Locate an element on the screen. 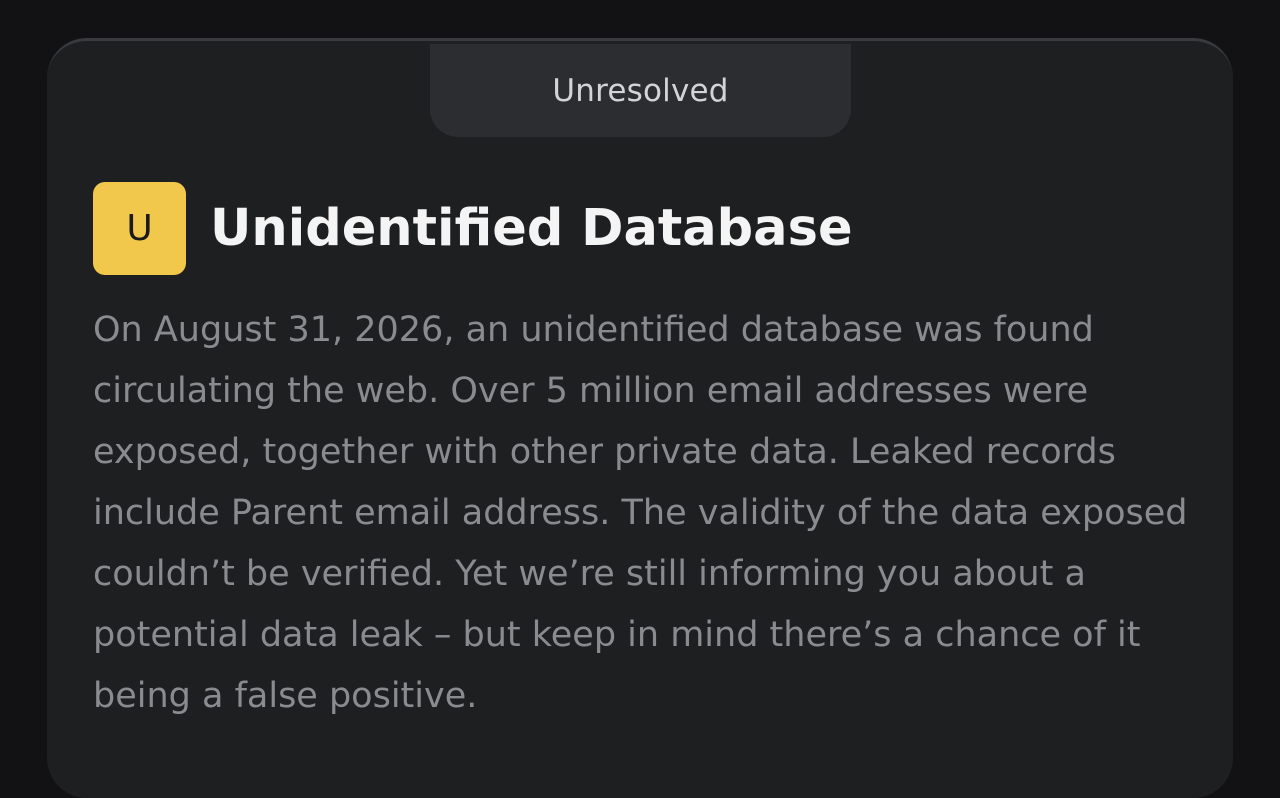  status-label: Unresolved is located at coordinates (640, 90).